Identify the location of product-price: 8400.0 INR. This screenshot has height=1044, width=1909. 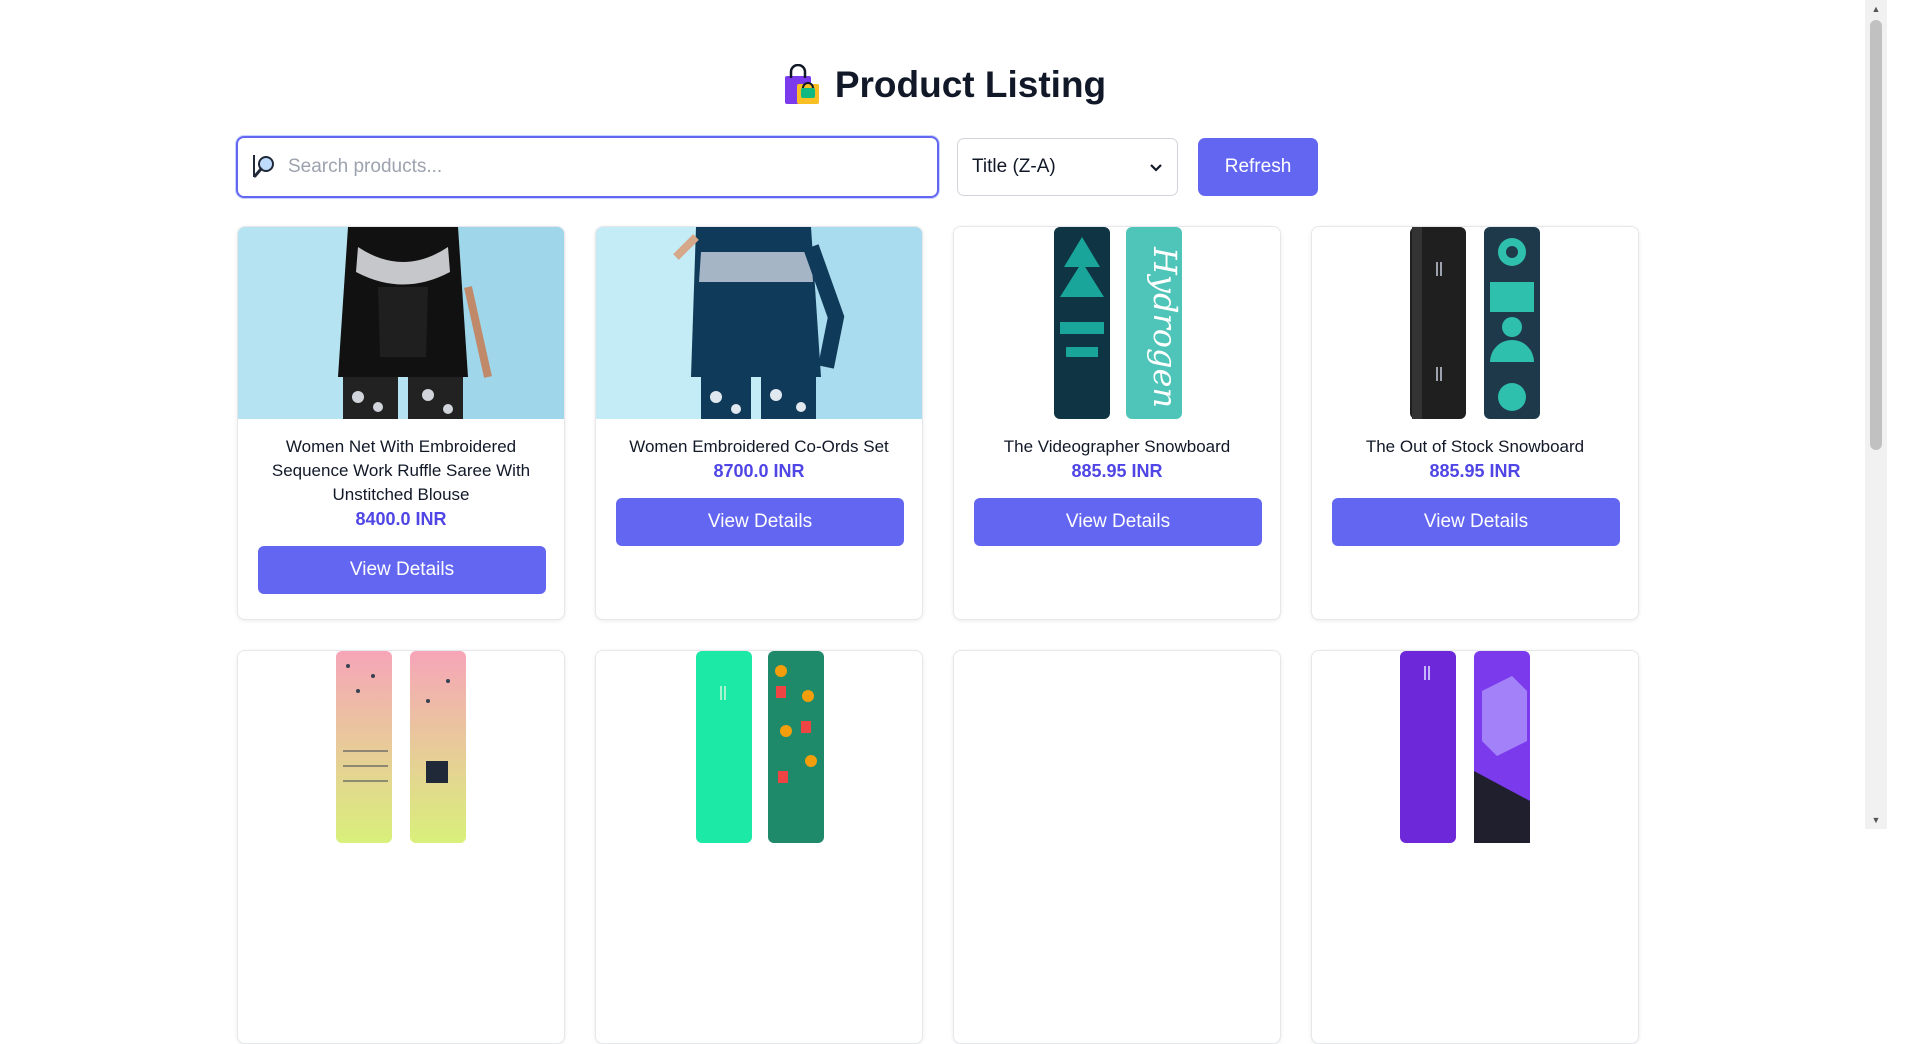
(401, 519).